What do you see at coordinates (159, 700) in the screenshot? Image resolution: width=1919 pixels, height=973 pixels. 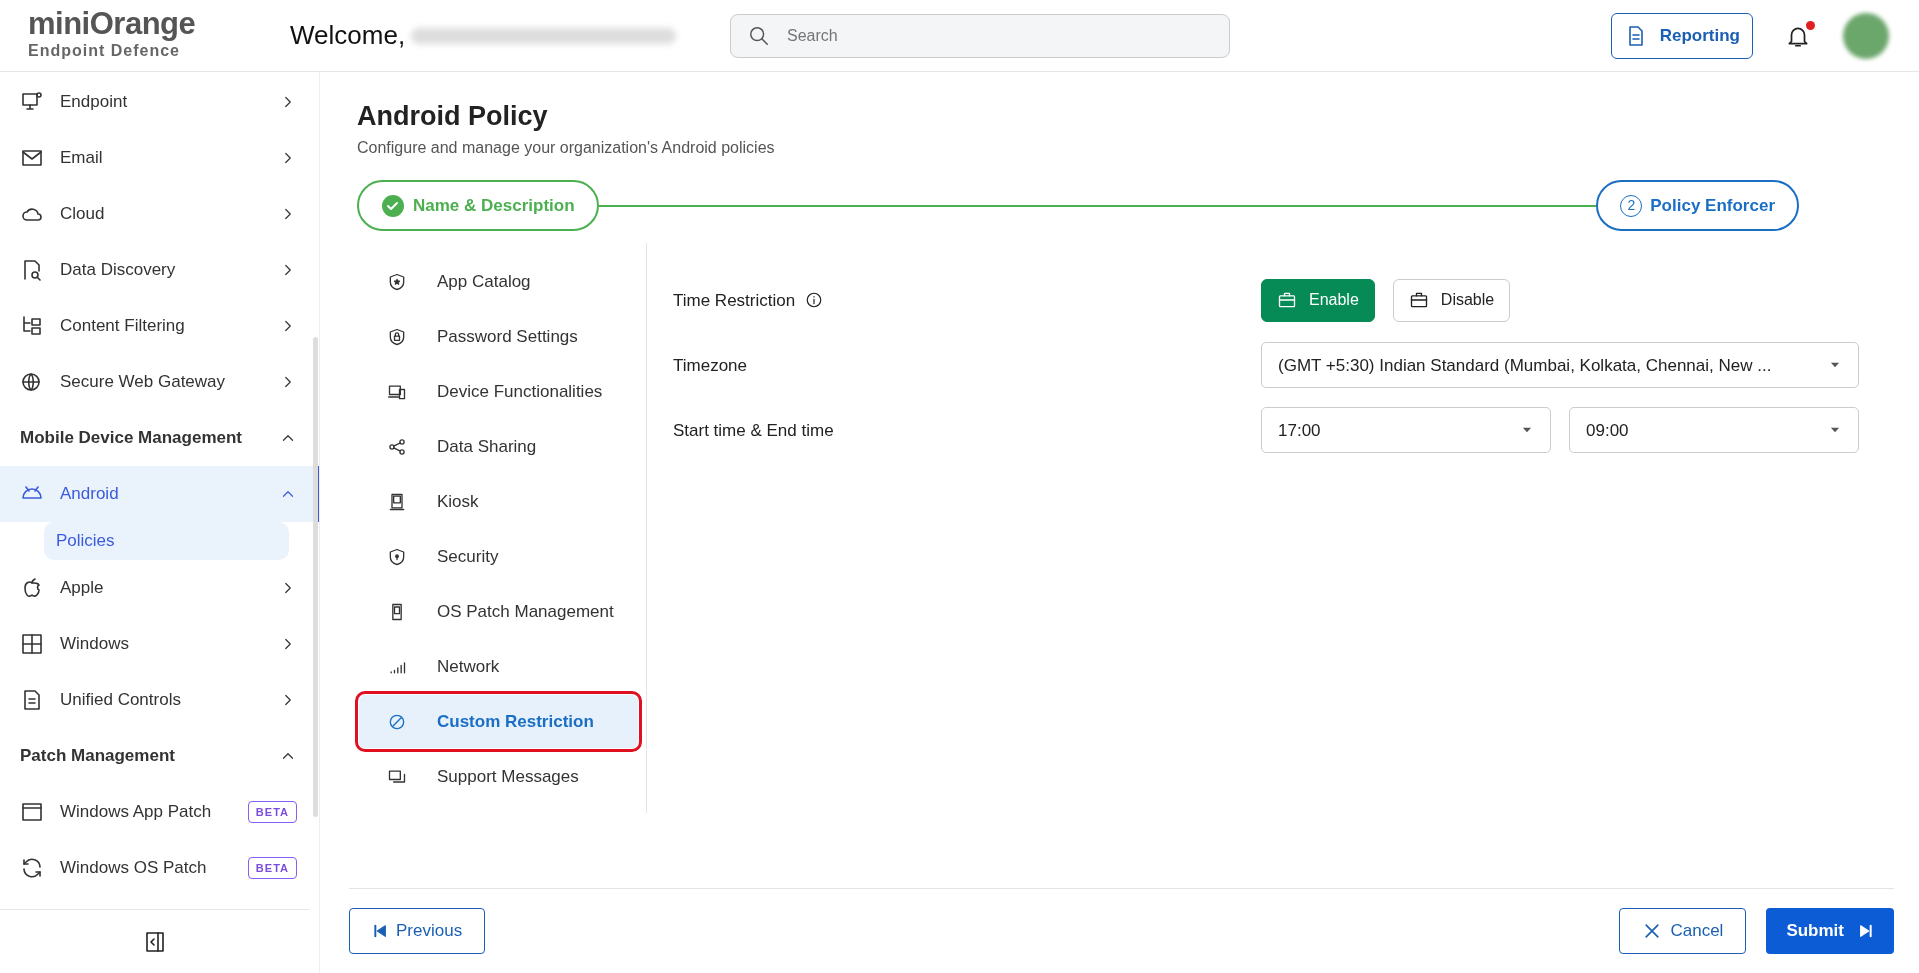 I see `sidebar-item: Unified Controls` at bounding box center [159, 700].